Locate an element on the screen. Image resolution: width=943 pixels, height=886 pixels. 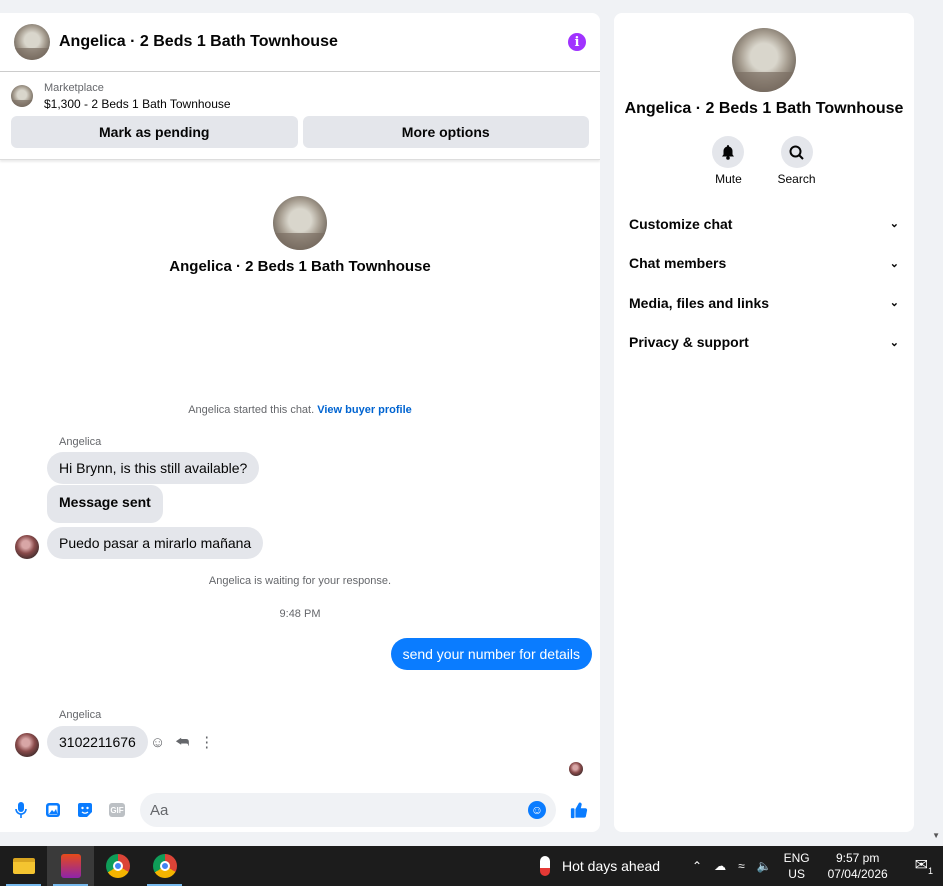
chat-intro: Angelica · 2 Beds 1 Bath Townhouse is located at coordinates (300, 235).